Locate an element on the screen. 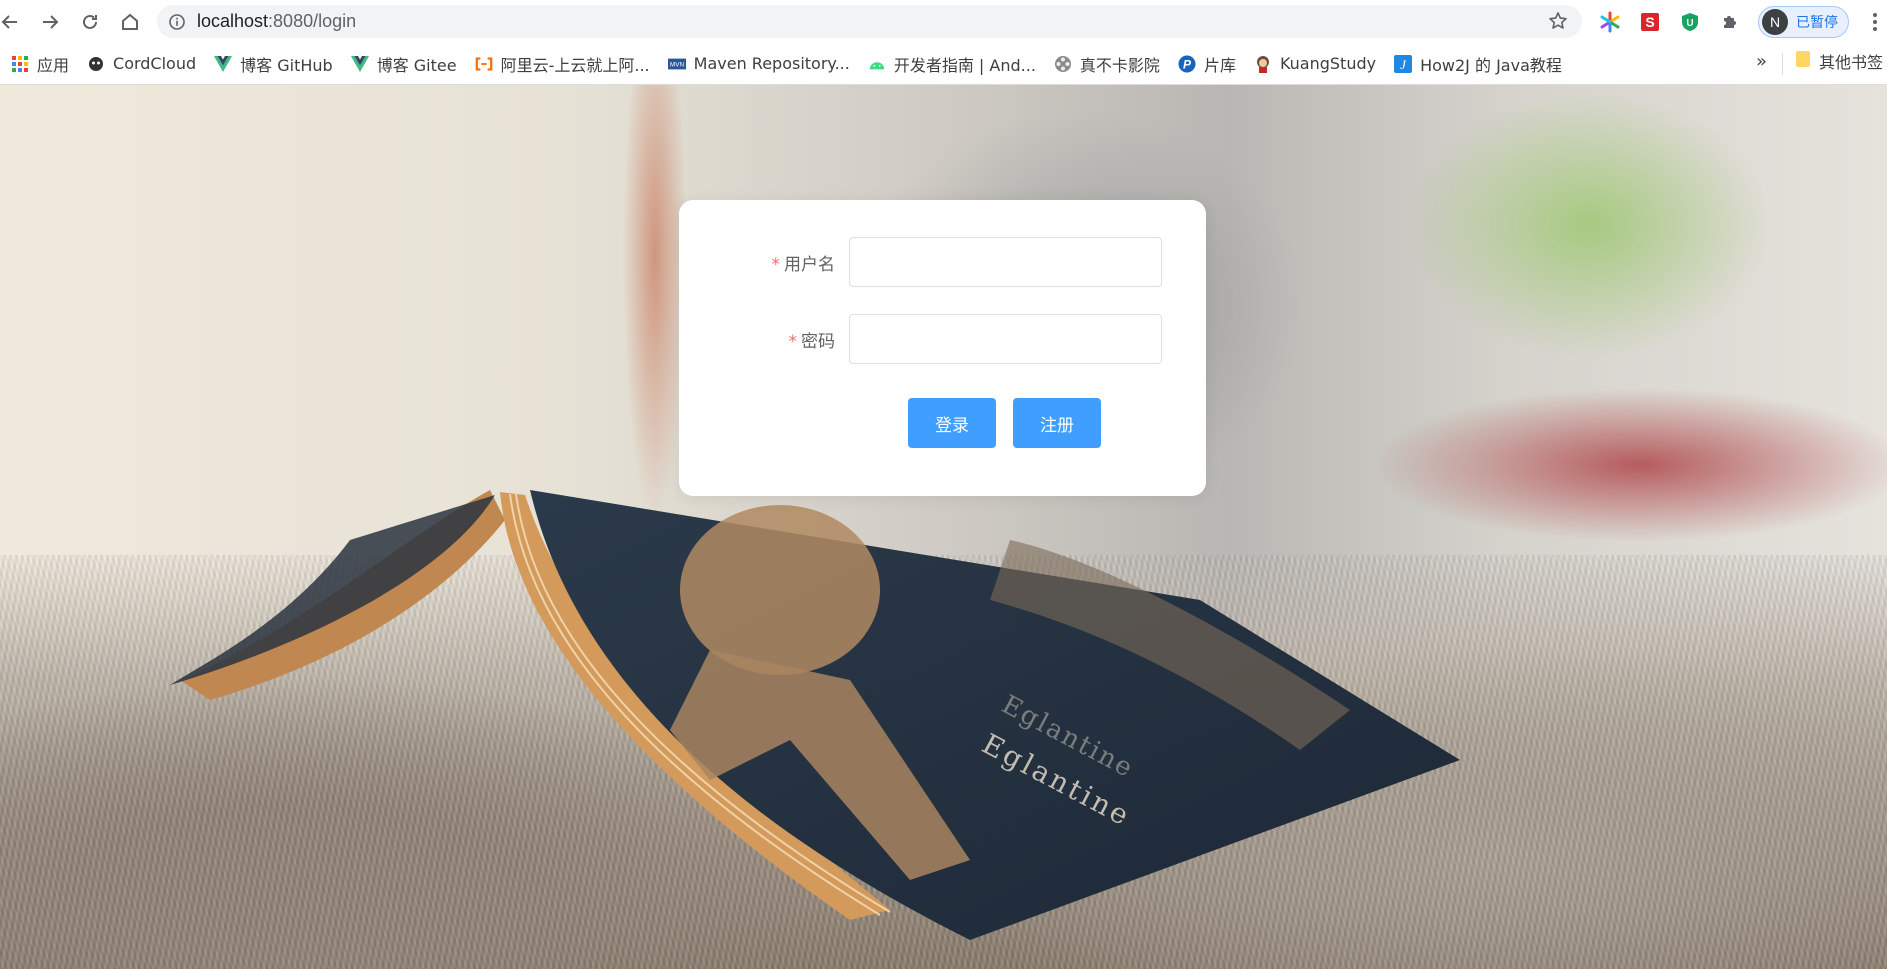 The height and width of the screenshot is (969, 1887). bookmark-apps: 应用 is located at coordinates (40, 64).